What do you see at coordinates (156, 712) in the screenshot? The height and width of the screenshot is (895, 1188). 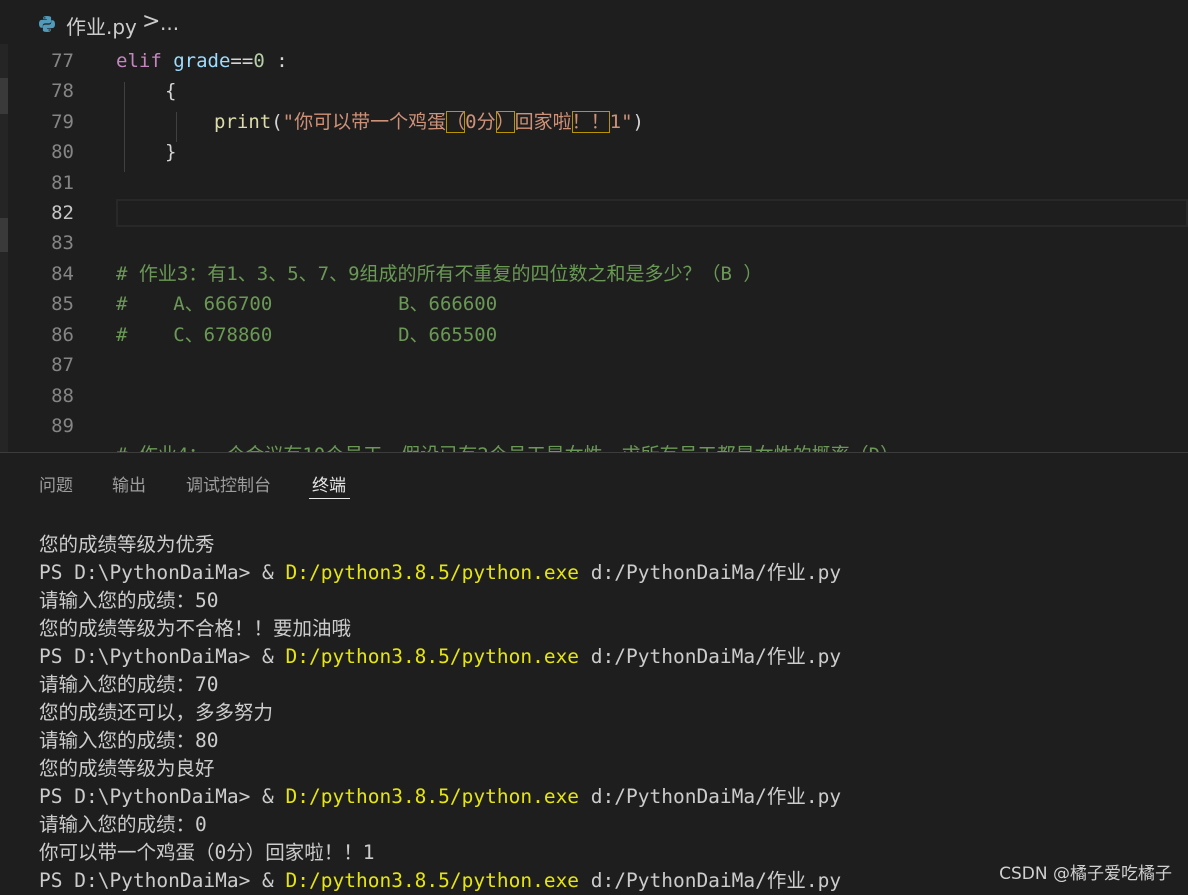 I see `terminal-line: 您的成绩还可以，多多努力` at bounding box center [156, 712].